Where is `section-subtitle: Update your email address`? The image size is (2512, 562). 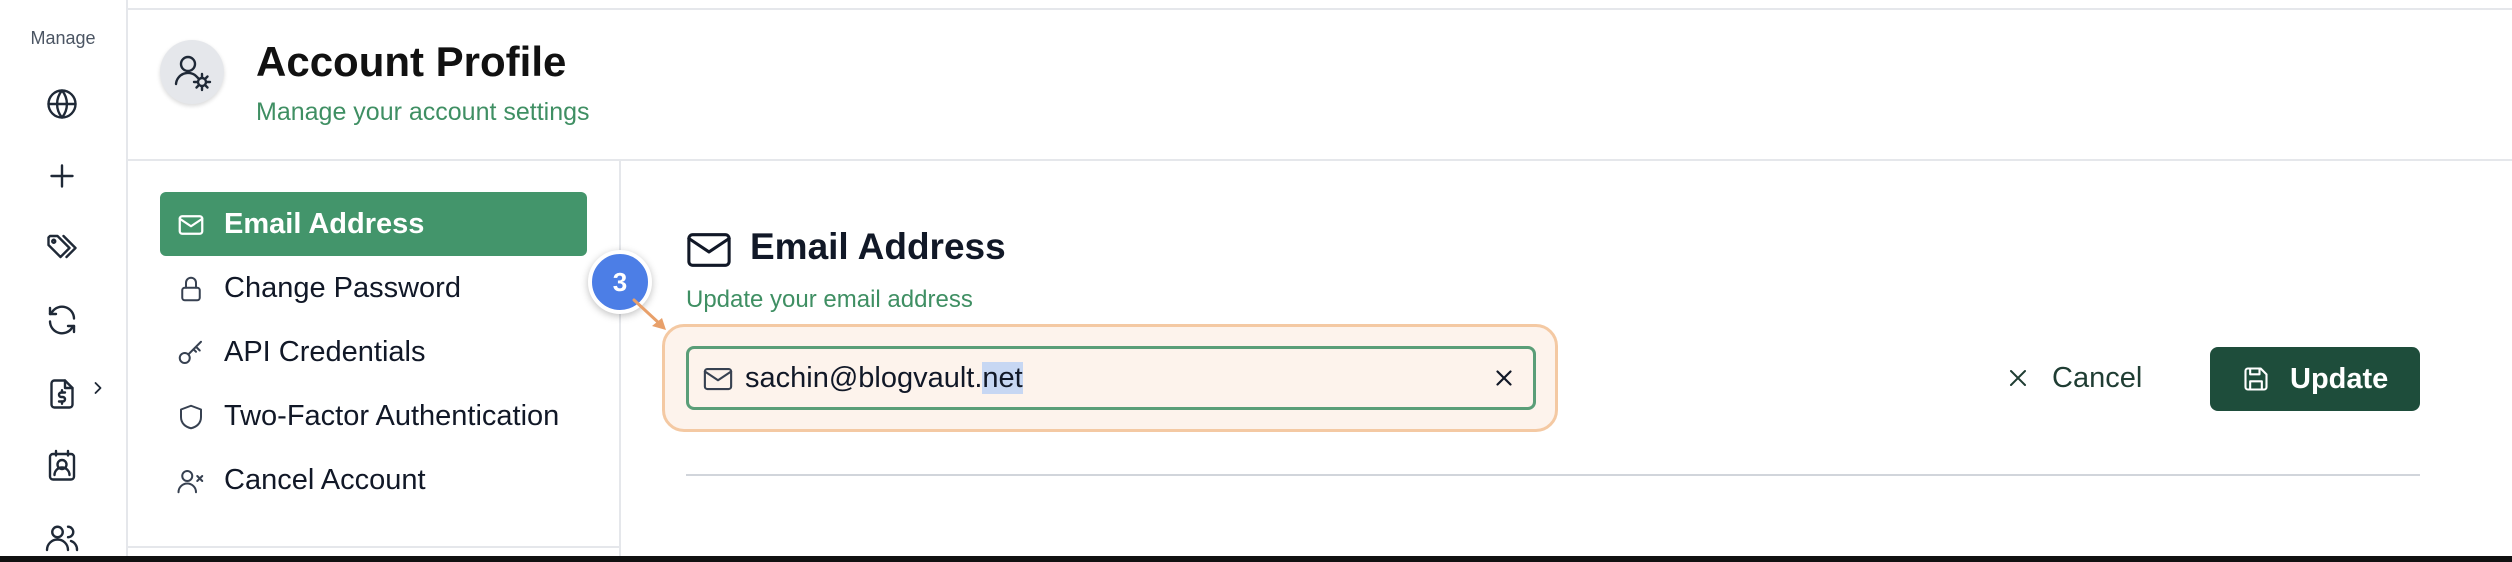 section-subtitle: Update your email address is located at coordinates (829, 299).